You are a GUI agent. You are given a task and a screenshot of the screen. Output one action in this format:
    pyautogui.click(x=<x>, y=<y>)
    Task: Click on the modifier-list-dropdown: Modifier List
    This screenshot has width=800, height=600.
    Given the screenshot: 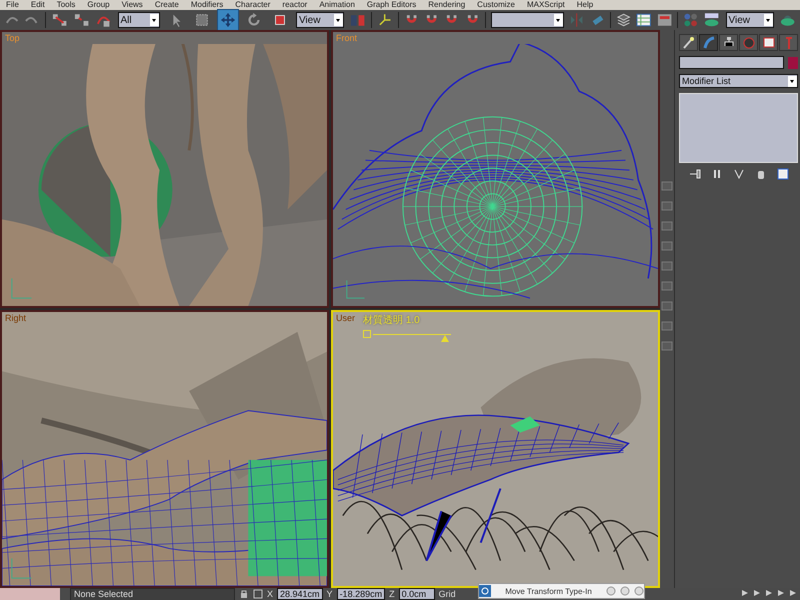 What is the action you would take?
    pyautogui.click(x=738, y=81)
    